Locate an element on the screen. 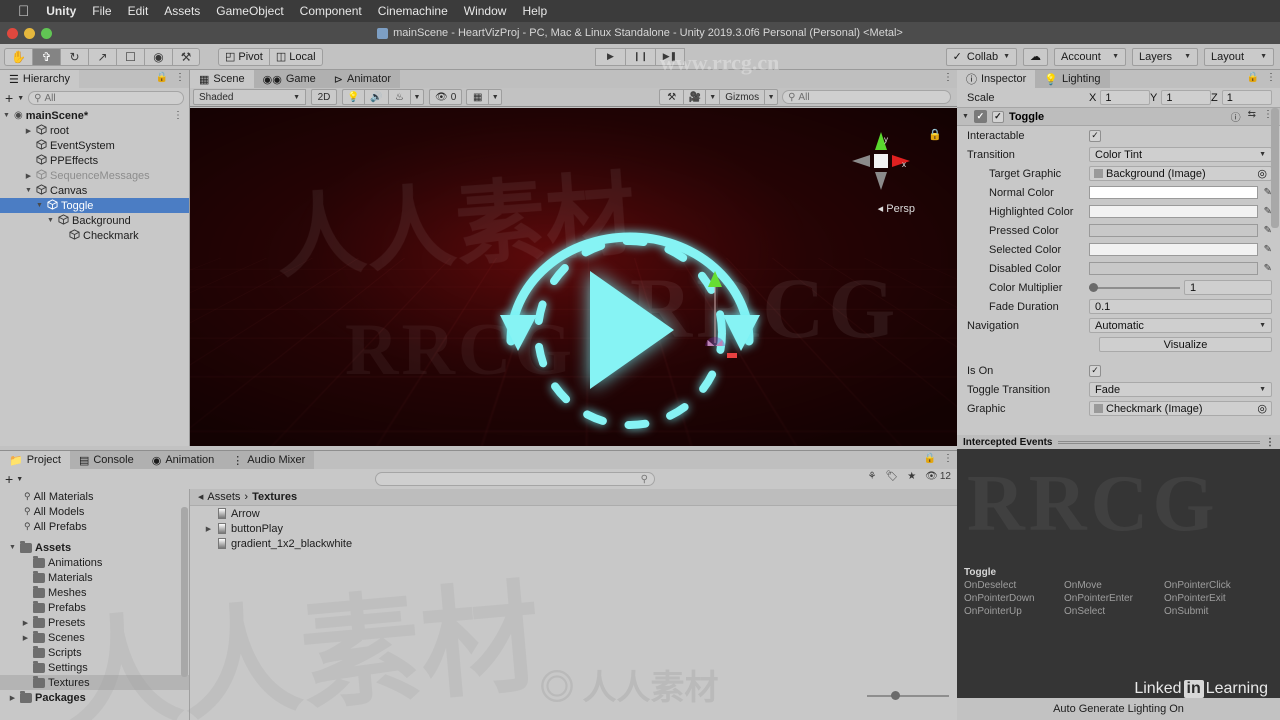 This screenshot has width=1280, height=720. asset-item-arrow: ▶Arrow is located at coordinates (573, 513).